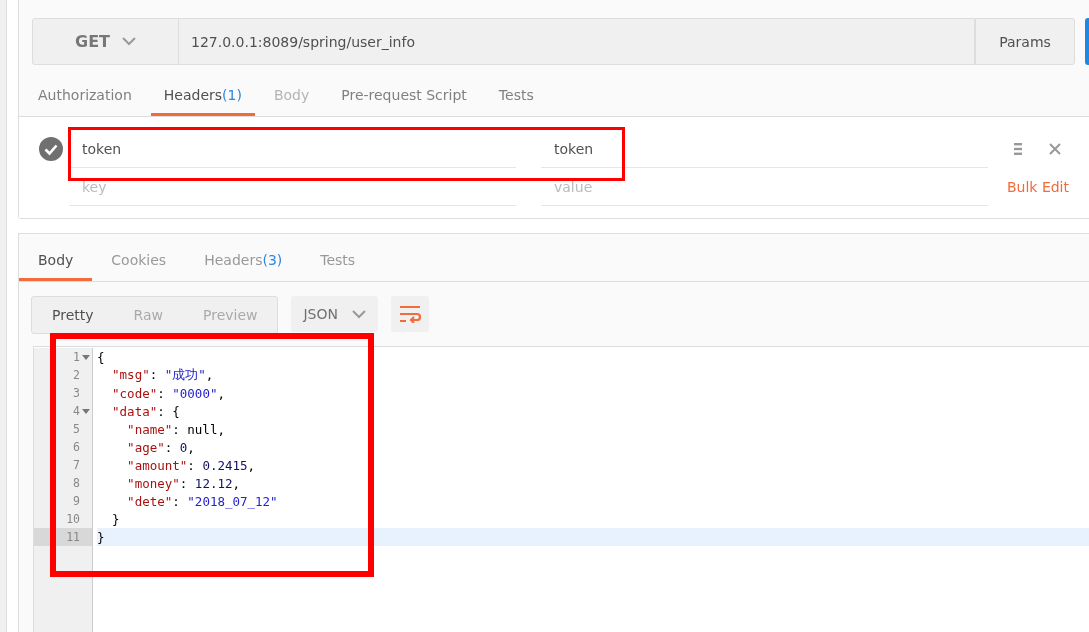 Image resolution: width=1089 pixels, height=632 pixels. Describe the element at coordinates (56, 262) in the screenshot. I see `response-tab: Body` at that location.